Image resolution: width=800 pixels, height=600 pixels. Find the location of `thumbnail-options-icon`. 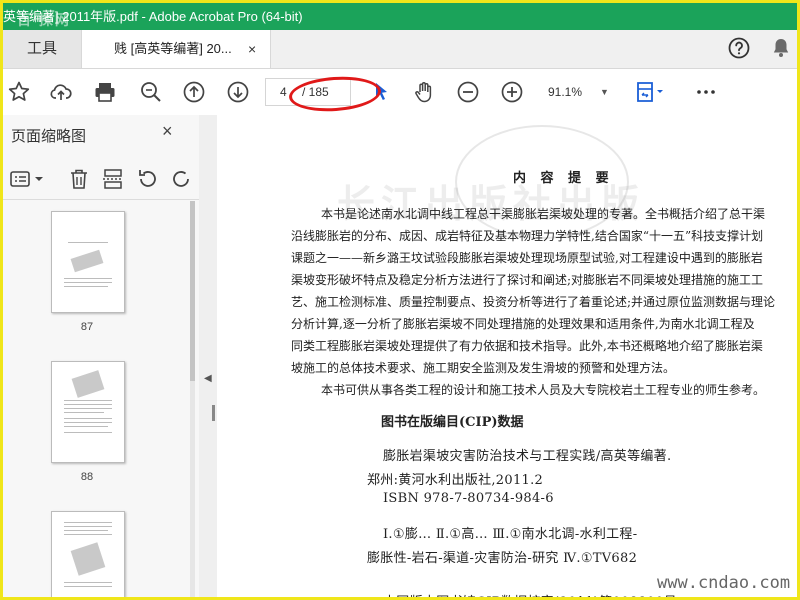

thumbnail-options-icon is located at coordinates (27, 179).